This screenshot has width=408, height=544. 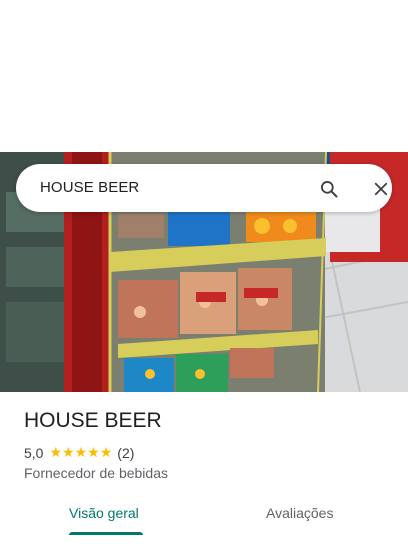 I want to click on close-icon, so click(x=381, y=189).